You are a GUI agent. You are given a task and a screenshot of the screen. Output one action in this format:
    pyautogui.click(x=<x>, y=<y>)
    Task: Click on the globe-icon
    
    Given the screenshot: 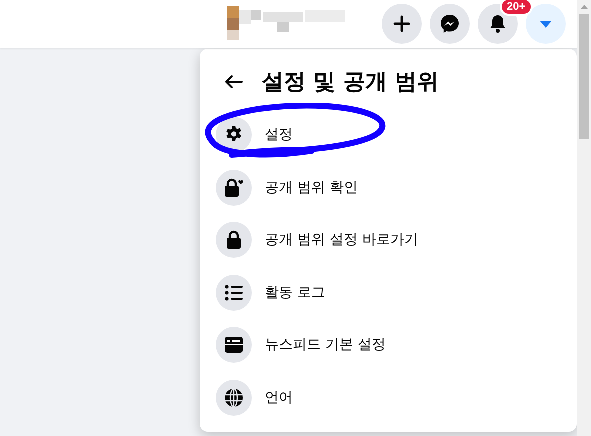 What is the action you would take?
    pyautogui.click(x=234, y=398)
    